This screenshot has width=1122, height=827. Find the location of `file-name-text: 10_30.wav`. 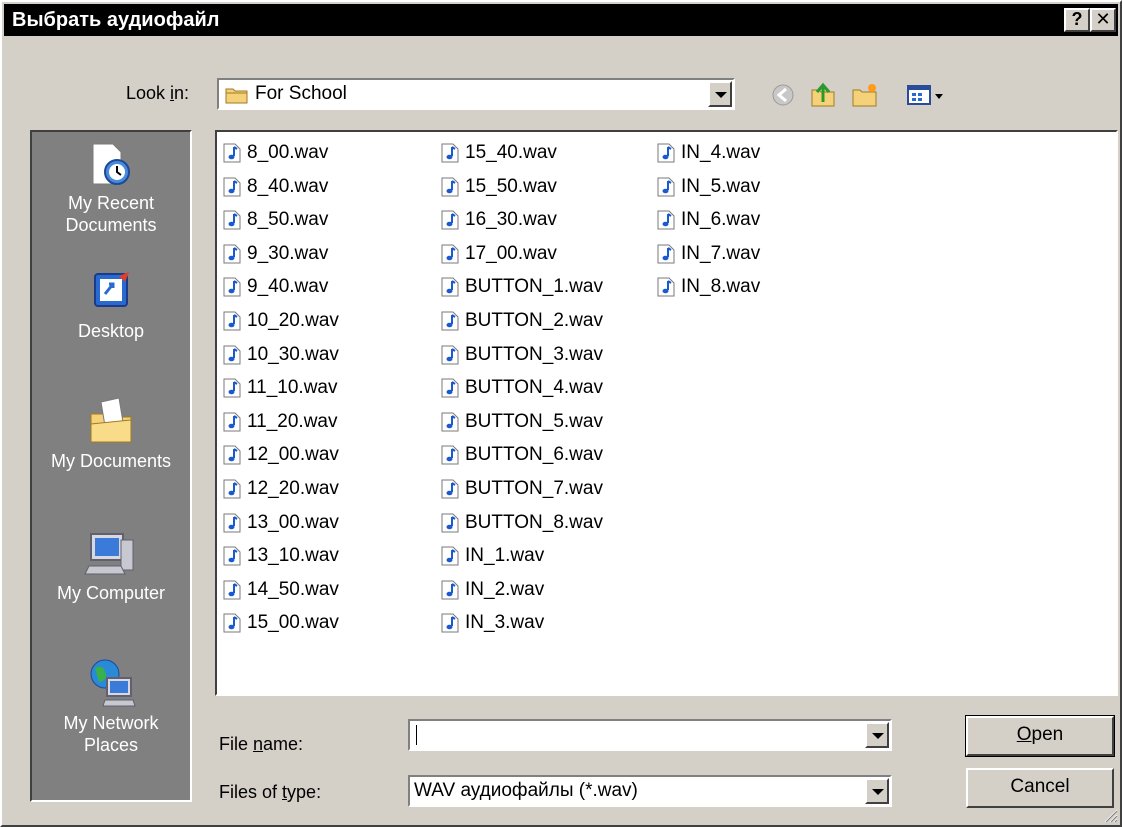

file-name-text: 10_30.wav is located at coordinates (293, 354).